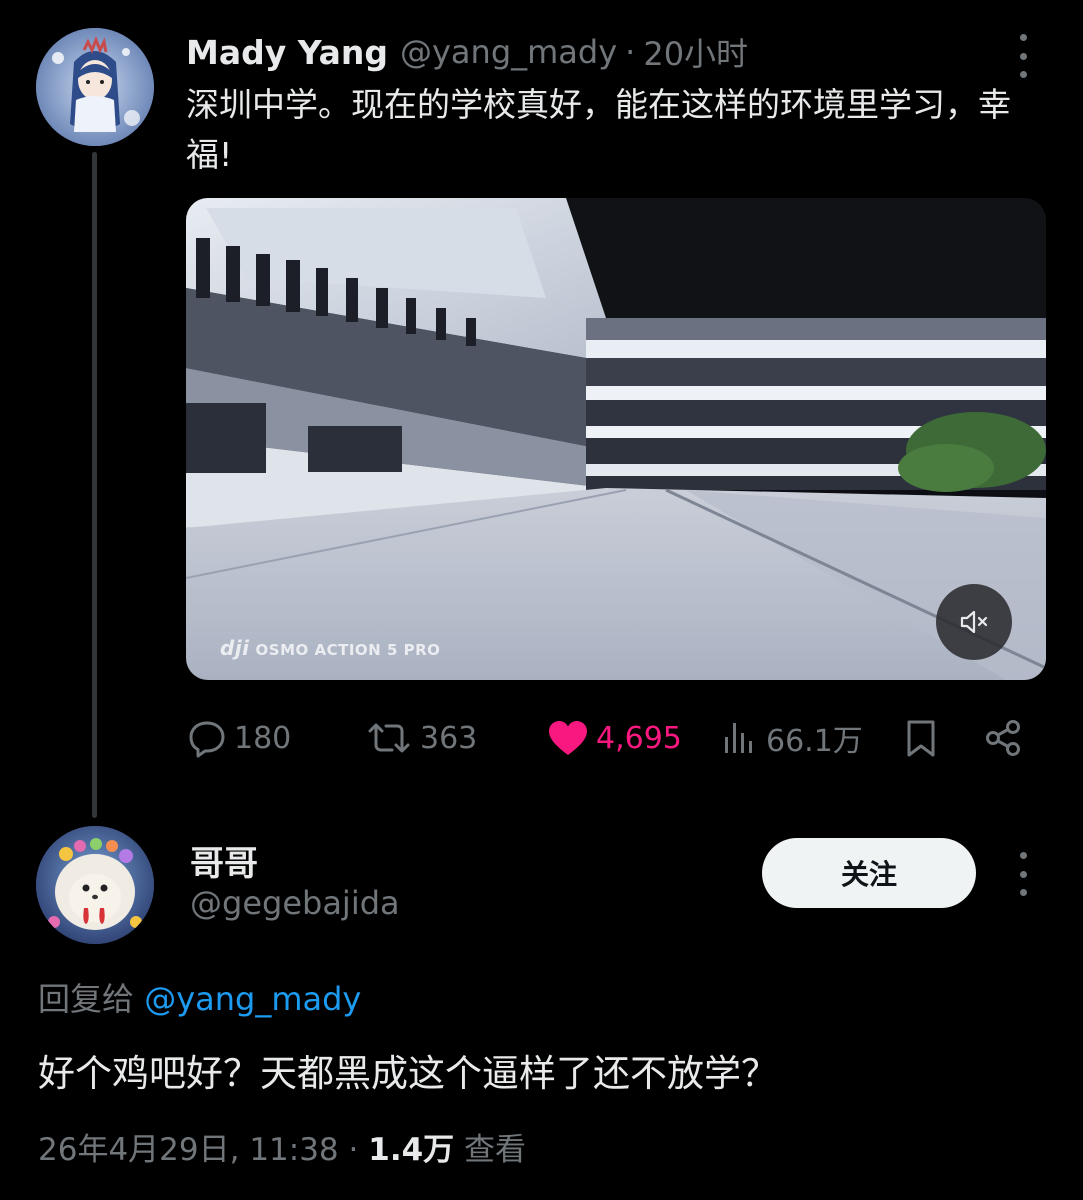  I want to click on repost-button: 363, so click(420, 738).